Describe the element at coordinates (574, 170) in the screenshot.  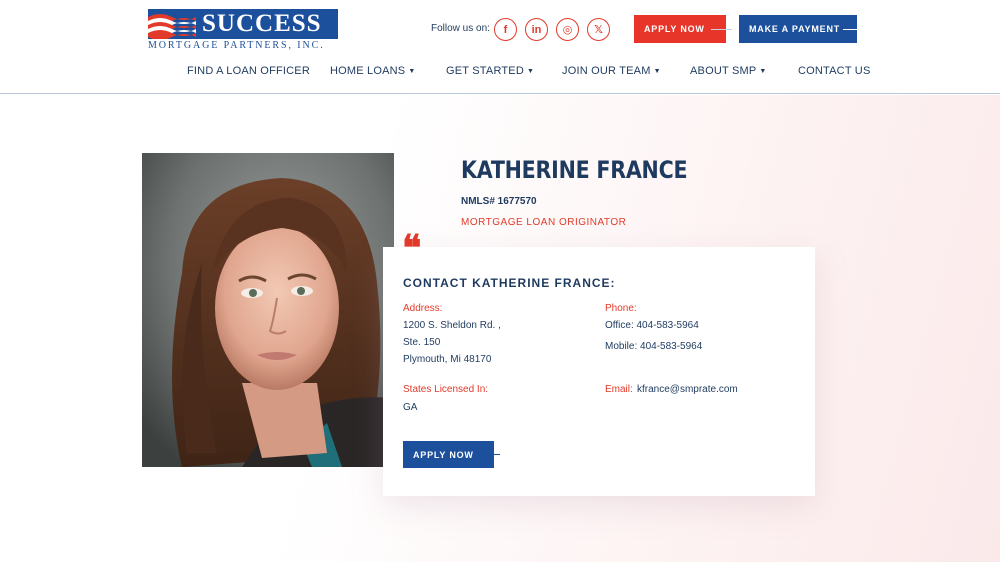
I see `officer-name: KATHERINE FRANCE` at that location.